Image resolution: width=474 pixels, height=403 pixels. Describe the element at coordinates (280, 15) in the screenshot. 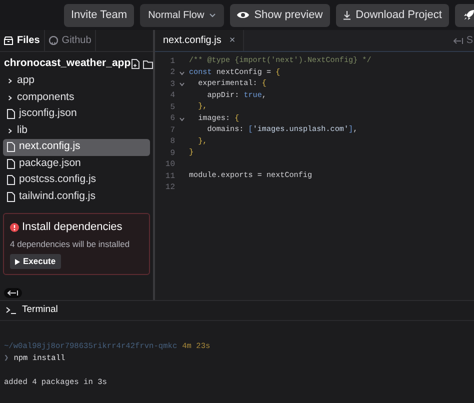

I see `preview-button: Show preview` at that location.